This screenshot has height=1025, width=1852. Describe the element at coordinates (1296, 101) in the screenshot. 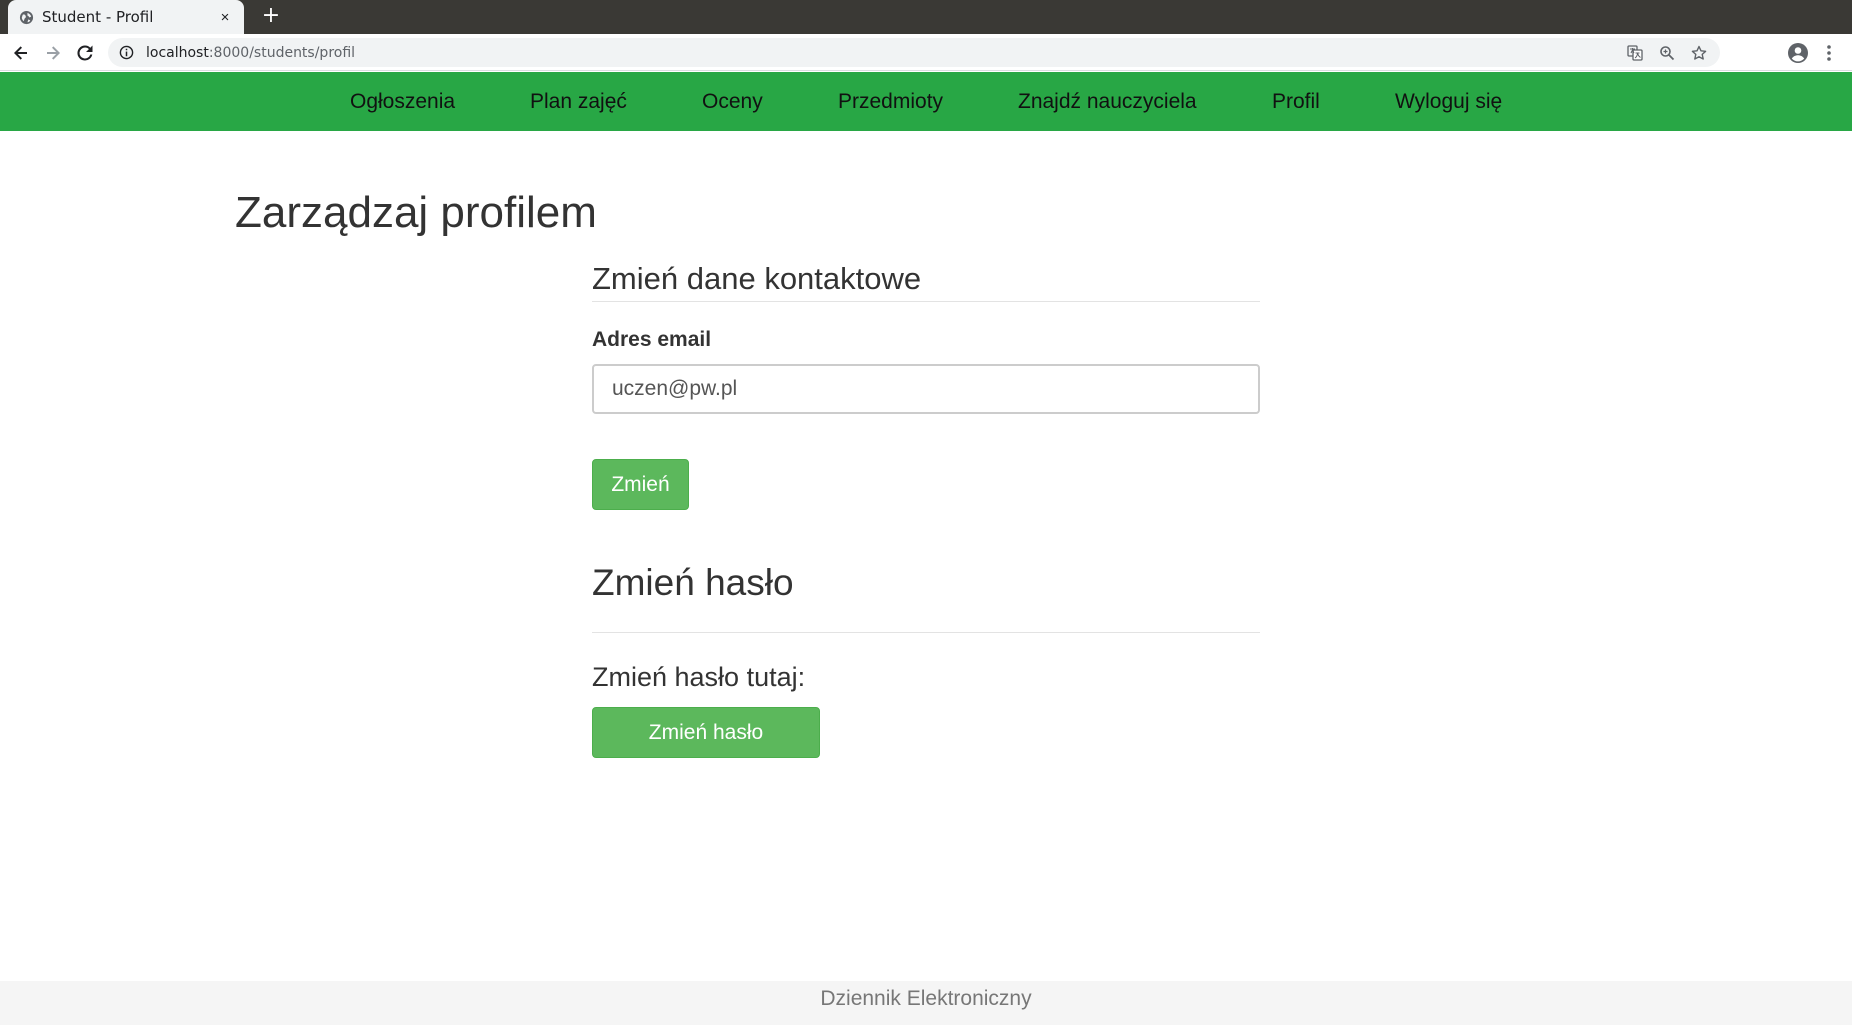

I see `nav-item-profil: Profil` at that location.